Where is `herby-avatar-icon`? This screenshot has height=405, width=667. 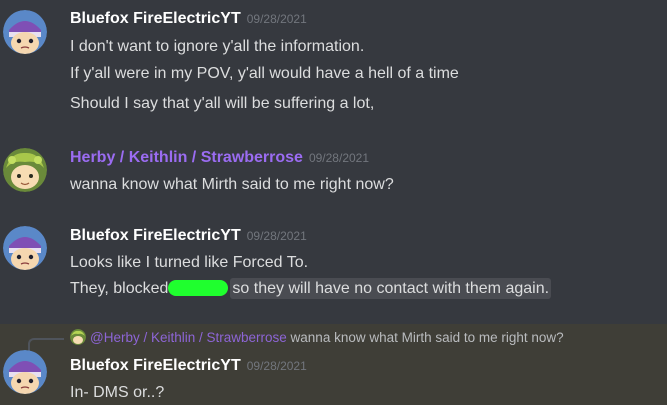 herby-avatar-icon is located at coordinates (25, 170).